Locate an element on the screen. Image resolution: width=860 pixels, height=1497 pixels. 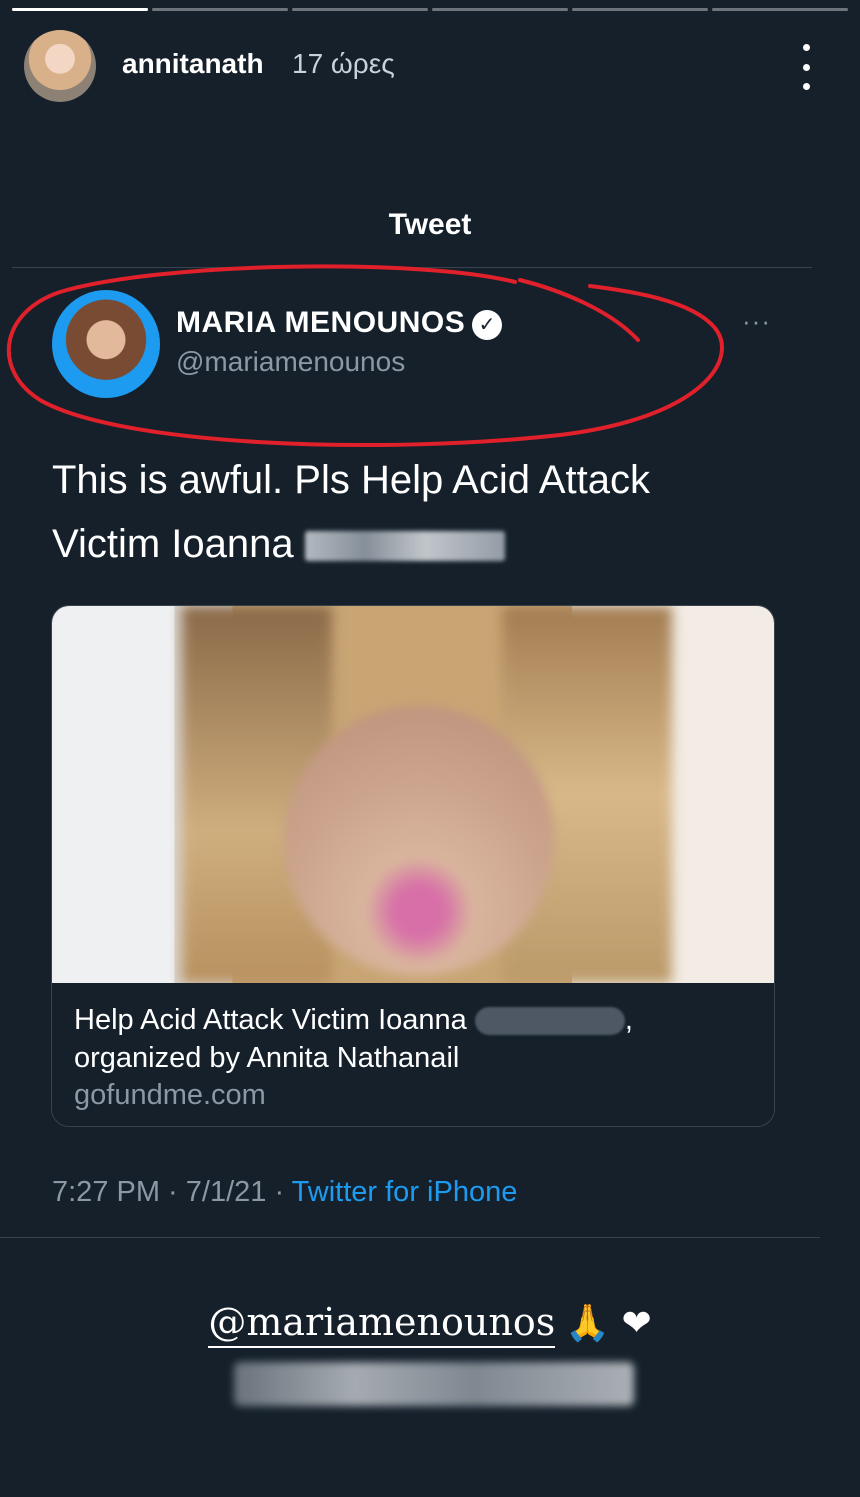
mention-tag: @mariamenounos is located at coordinates (382, 1324).